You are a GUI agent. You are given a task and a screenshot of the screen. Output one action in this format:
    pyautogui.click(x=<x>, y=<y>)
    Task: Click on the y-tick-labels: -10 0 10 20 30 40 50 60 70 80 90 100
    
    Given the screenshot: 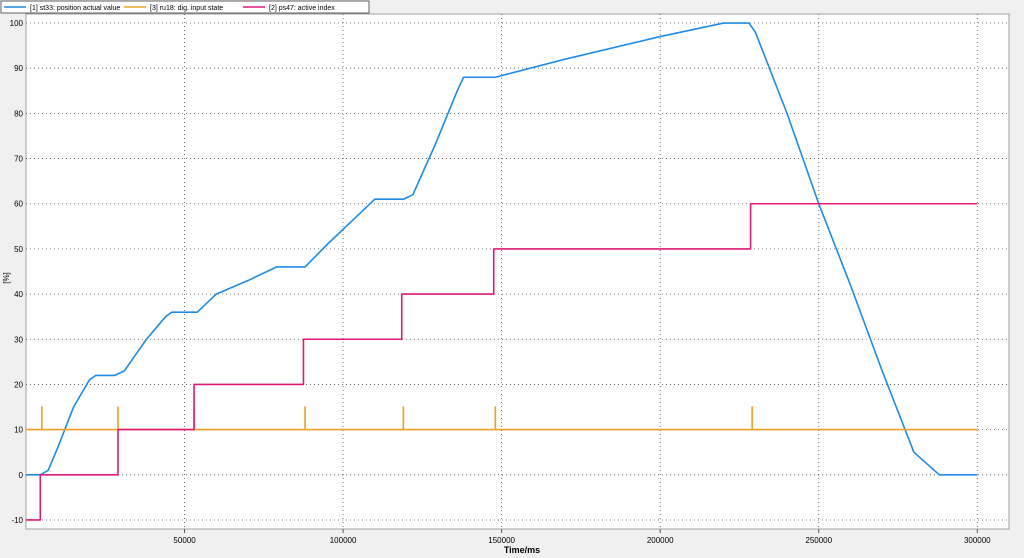 What is the action you would take?
    pyautogui.click(x=17, y=272)
    